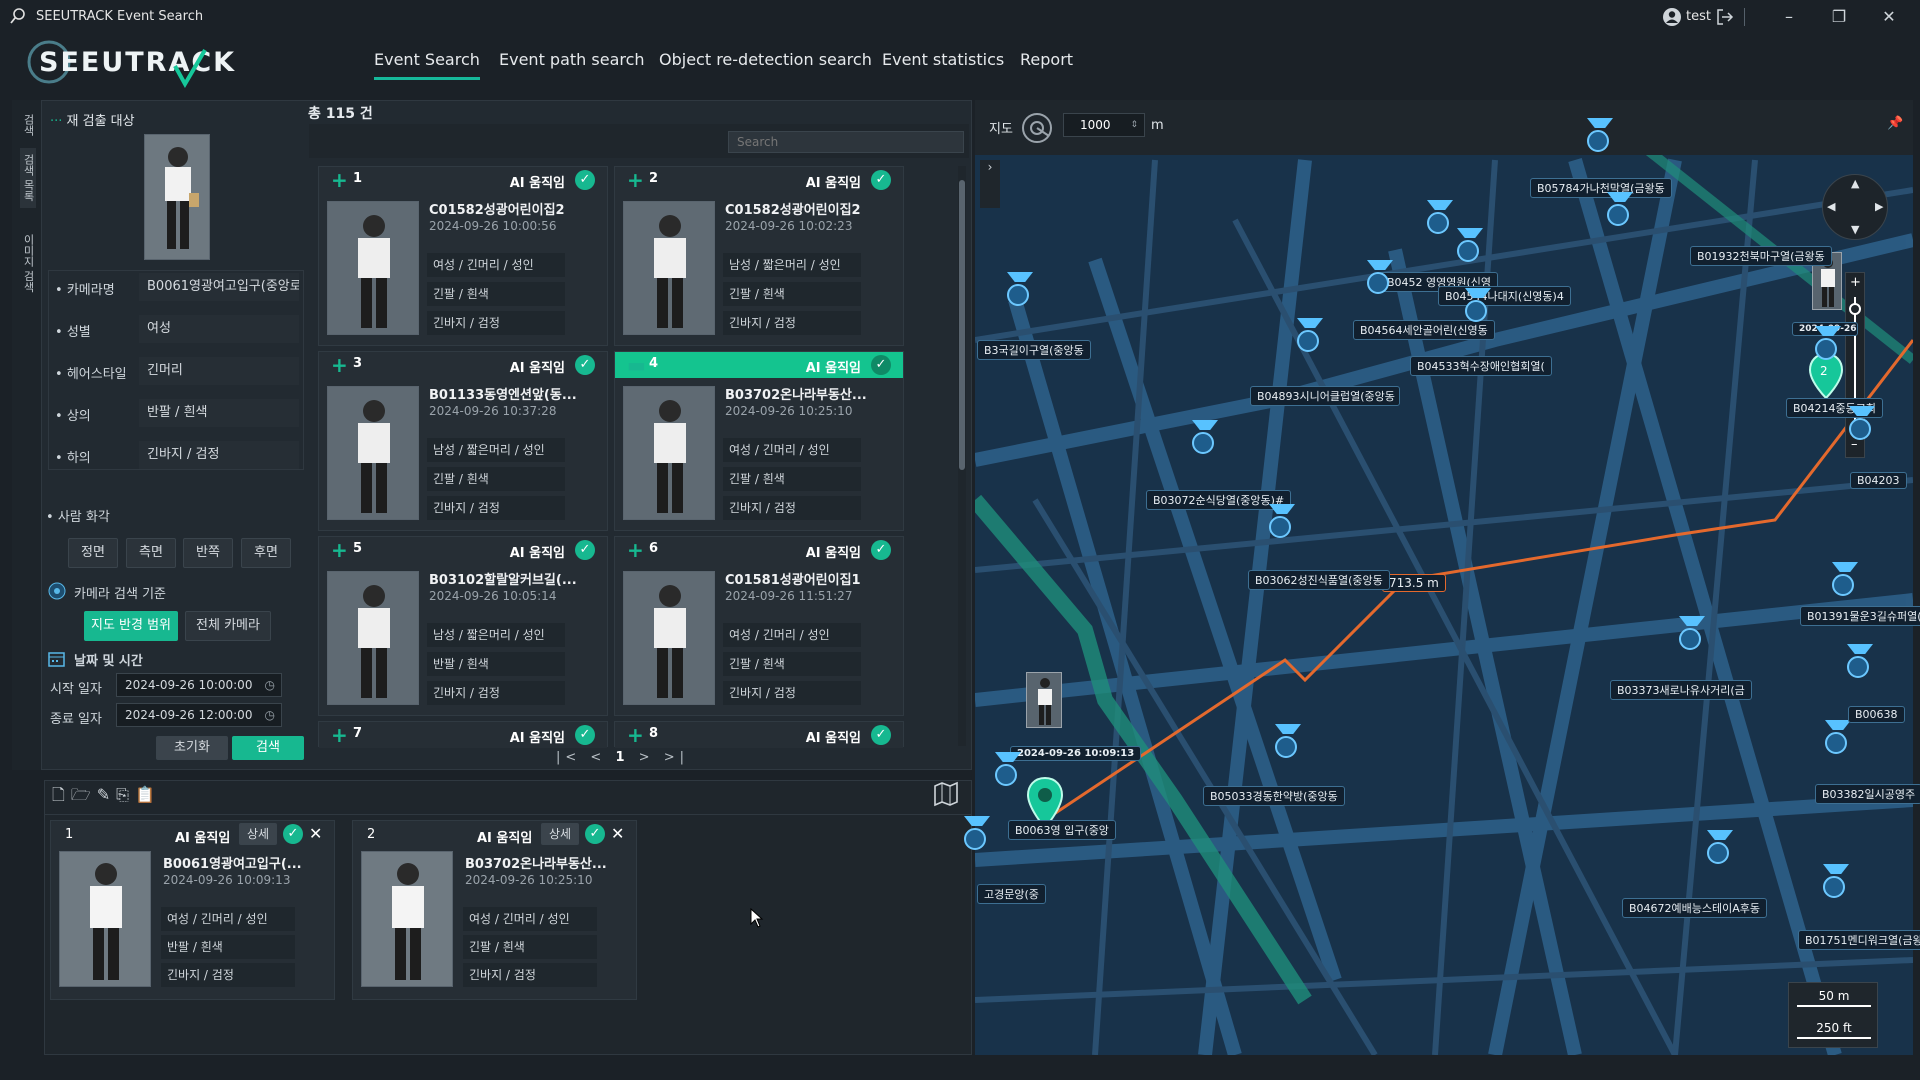 This screenshot has width=1920, height=1080. Describe the element at coordinates (1855, 207) in the screenshot. I see `map-pan-control: ▲ ▼ ◀ ▶` at that location.